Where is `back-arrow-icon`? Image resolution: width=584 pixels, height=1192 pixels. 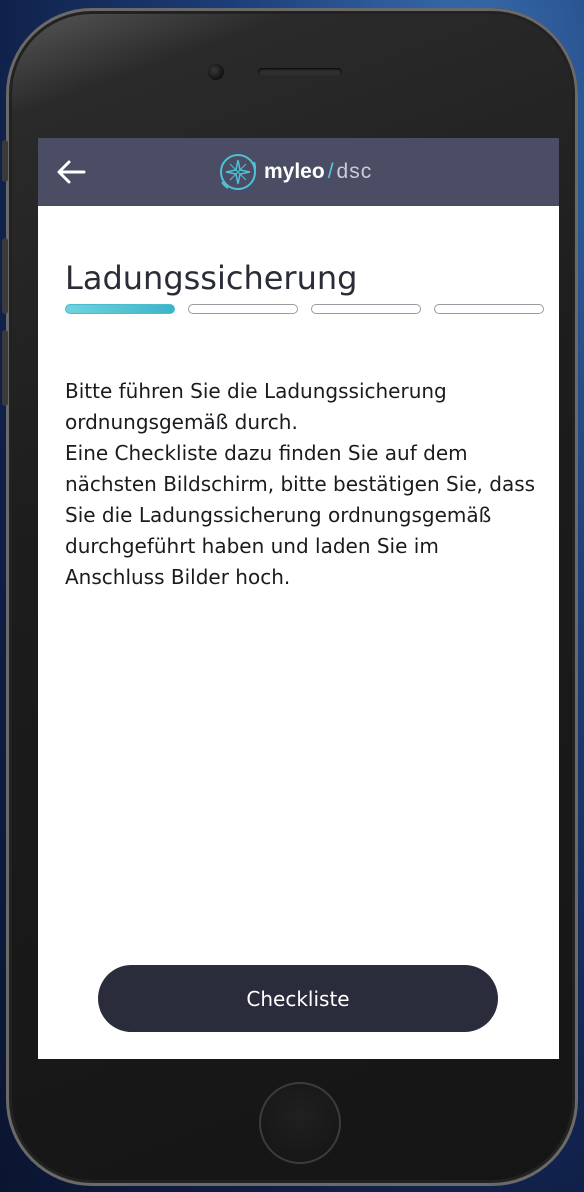
back-arrow-icon is located at coordinates (71, 172).